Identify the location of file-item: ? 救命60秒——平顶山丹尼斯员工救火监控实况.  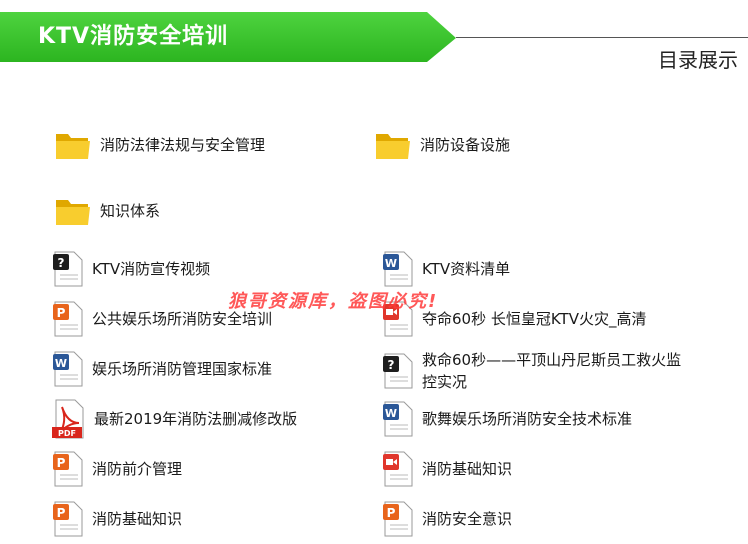
(537, 371).